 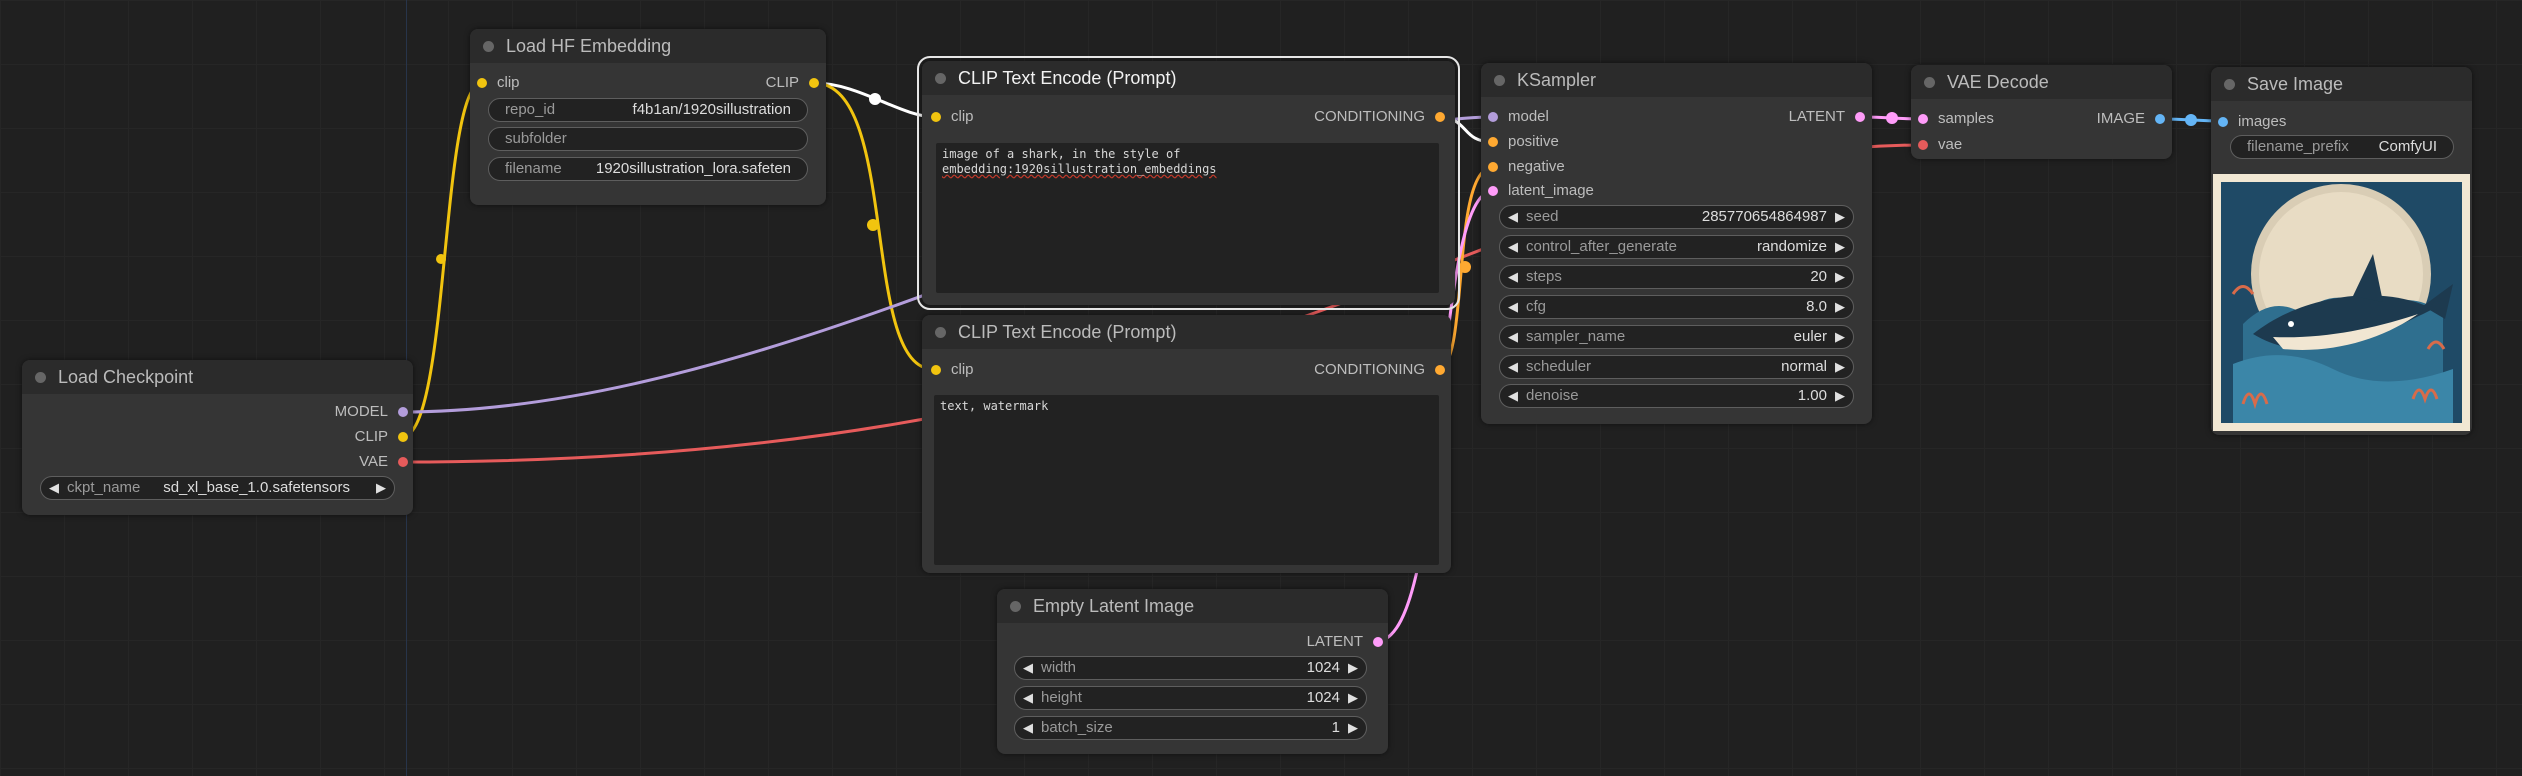 I want to click on node-title: VAE Decode, so click(x=2041, y=82).